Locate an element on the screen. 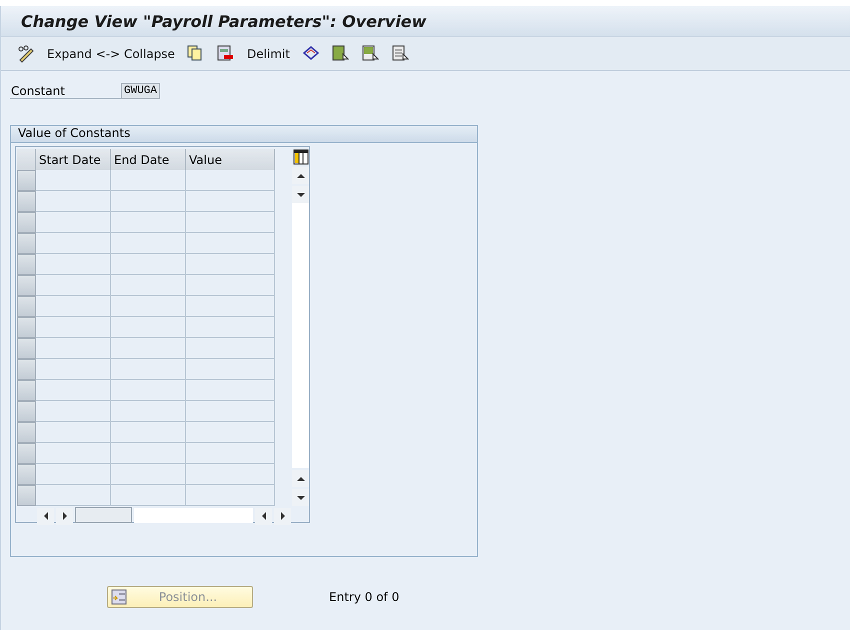 This screenshot has width=850, height=630. select-block-icon is located at coordinates (370, 52).